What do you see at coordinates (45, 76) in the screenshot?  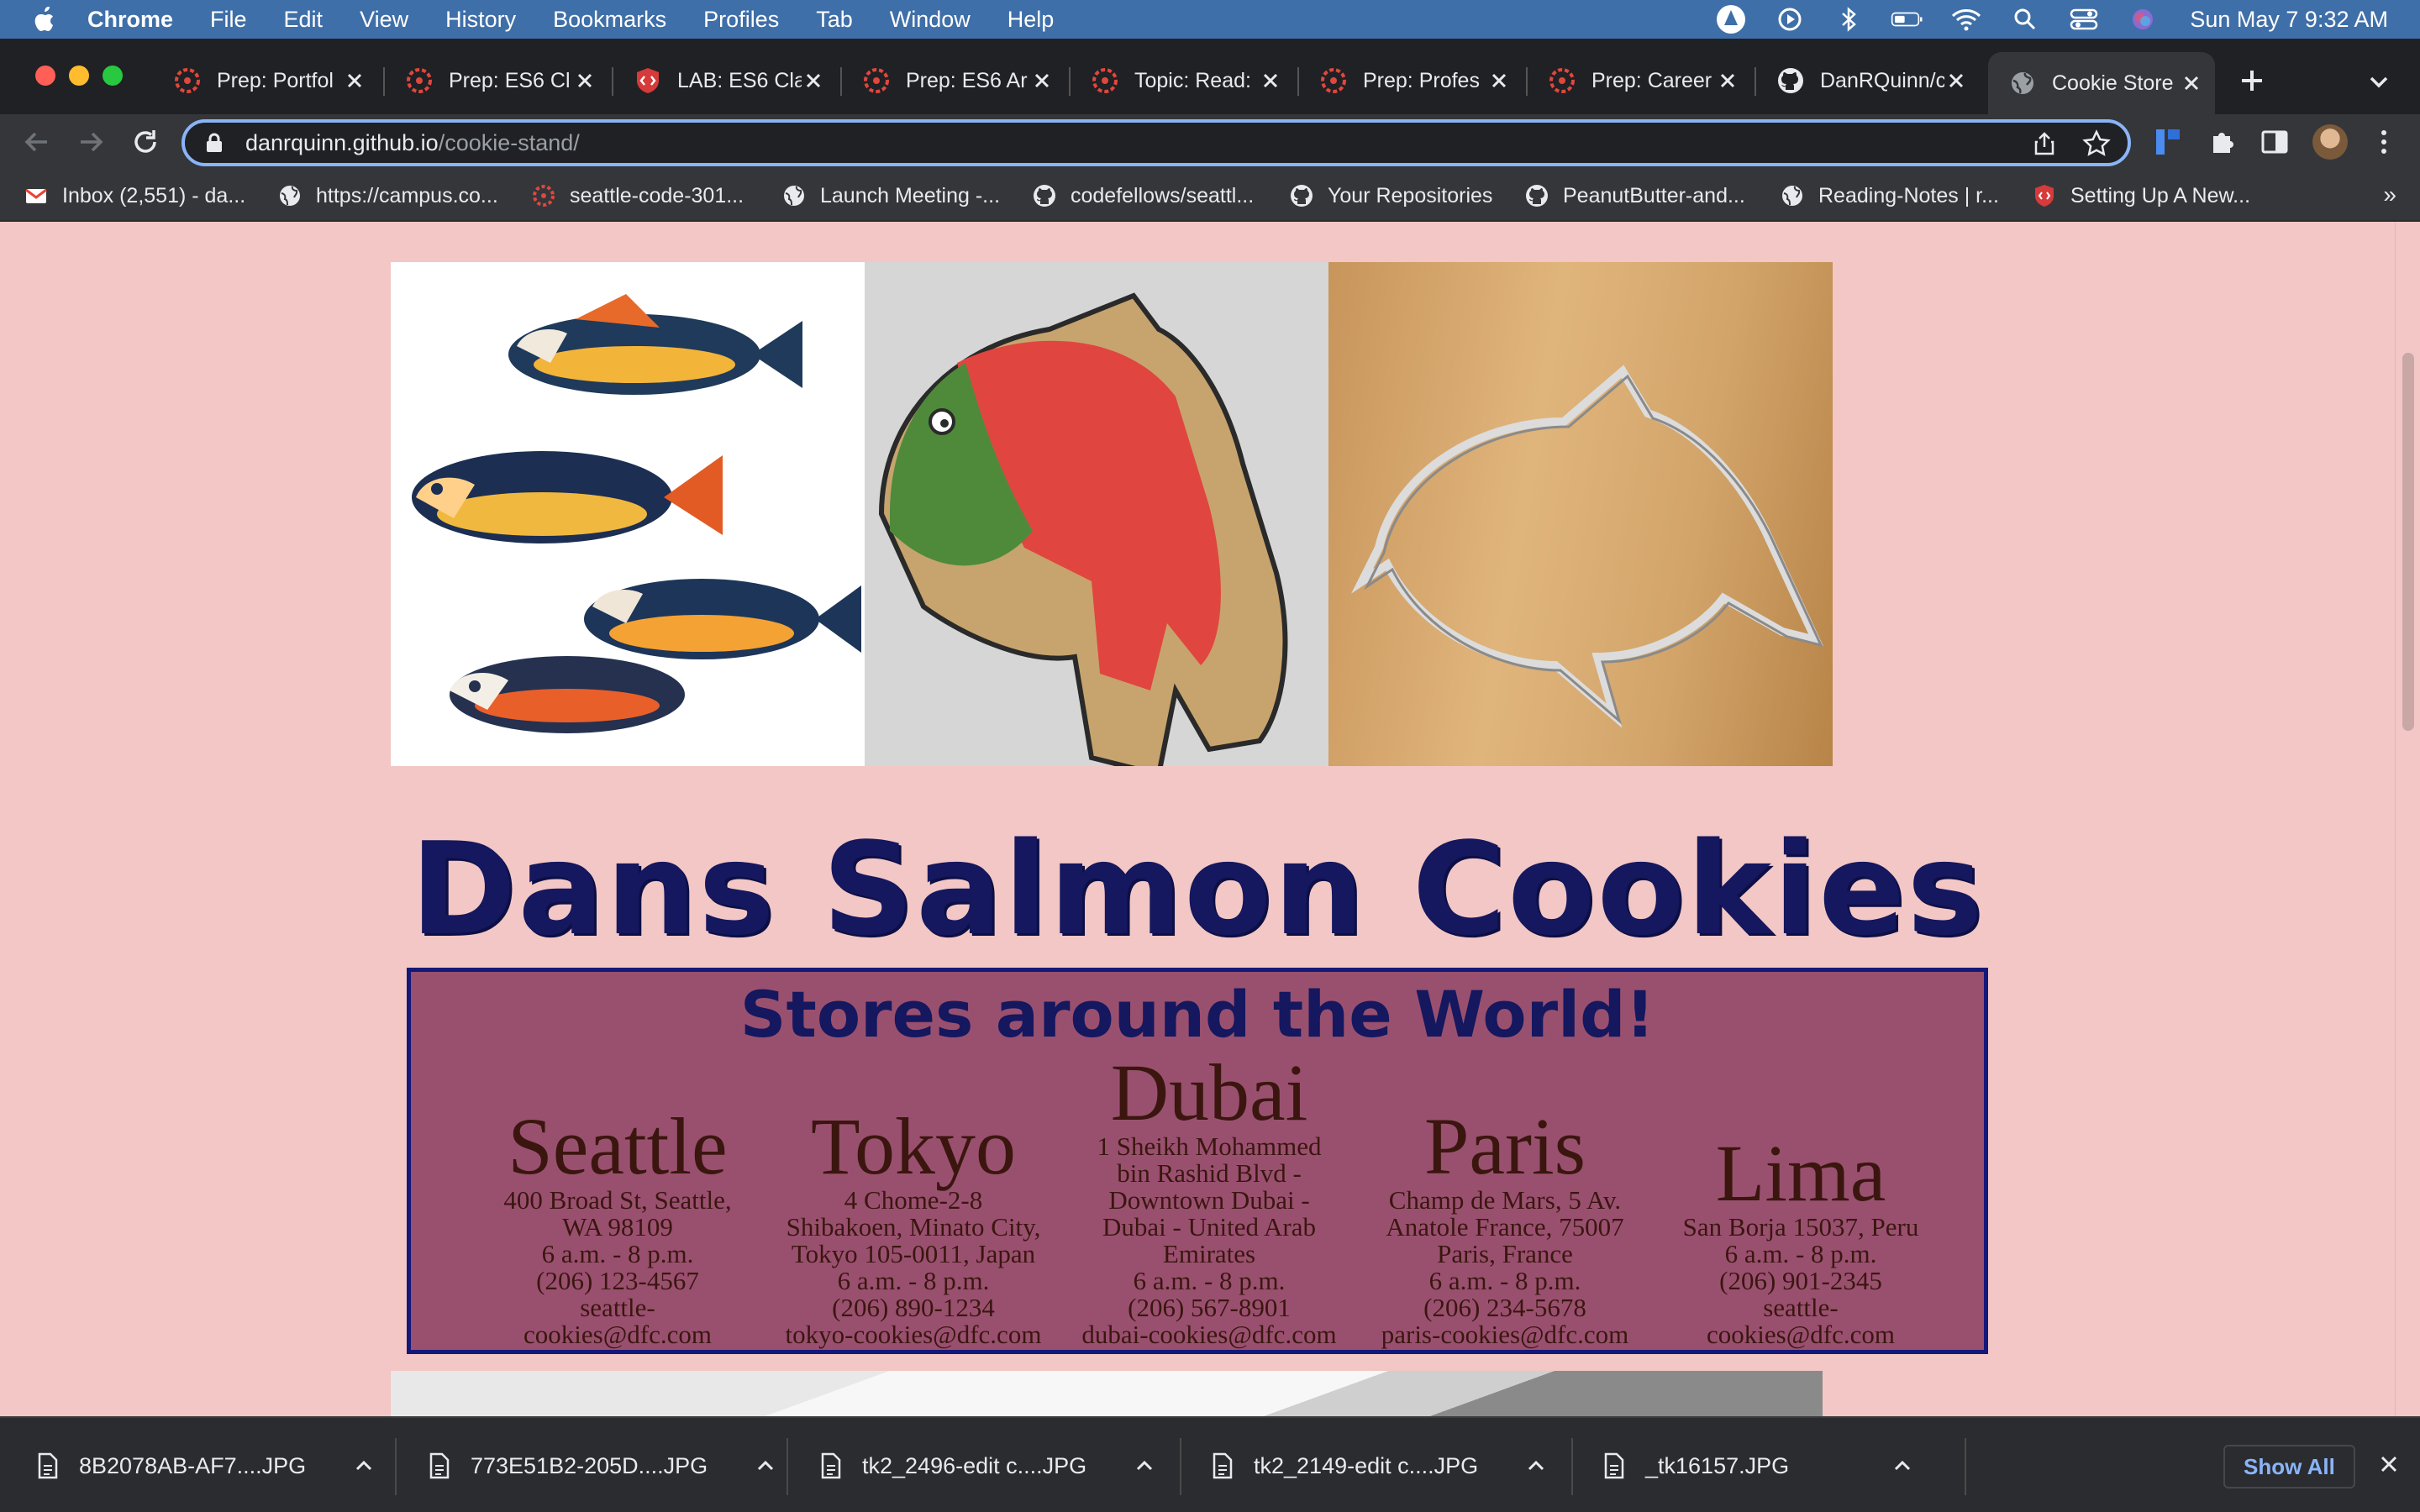 I see `close-window-button` at bounding box center [45, 76].